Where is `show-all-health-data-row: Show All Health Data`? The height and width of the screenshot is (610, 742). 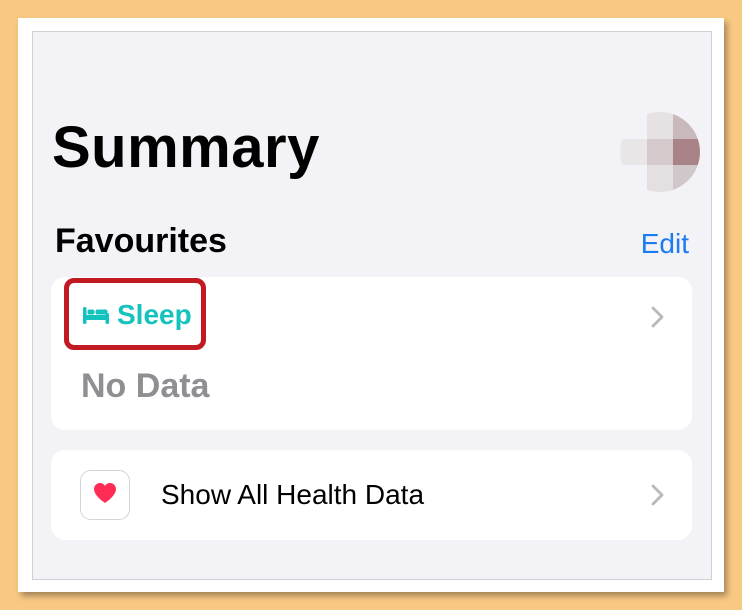 show-all-health-data-row: Show All Health Data is located at coordinates (371, 495).